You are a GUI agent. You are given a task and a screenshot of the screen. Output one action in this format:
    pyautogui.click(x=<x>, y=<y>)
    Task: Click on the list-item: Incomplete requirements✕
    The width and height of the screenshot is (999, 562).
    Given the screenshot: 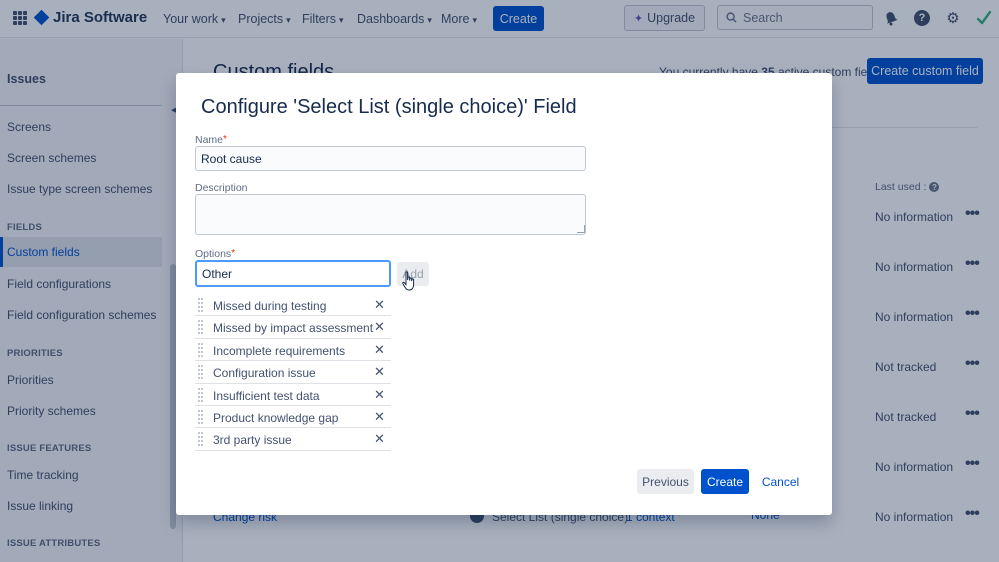 What is the action you would take?
    pyautogui.click(x=293, y=350)
    